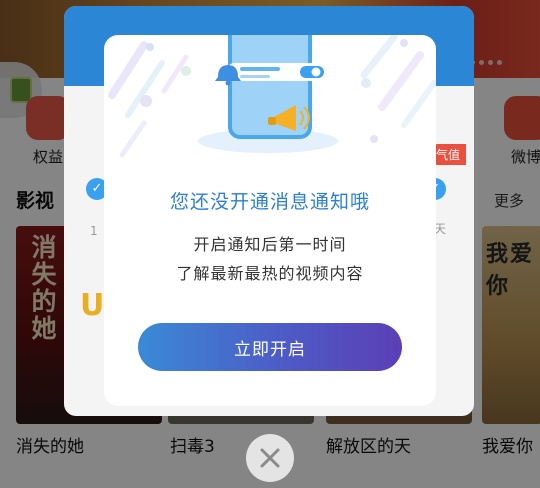 This screenshot has height=488, width=540. What do you see at coordinates (270, 347) in the screenshot?
I see `enable-notifications-button: 立即开启` at bounding box center [270, 347].